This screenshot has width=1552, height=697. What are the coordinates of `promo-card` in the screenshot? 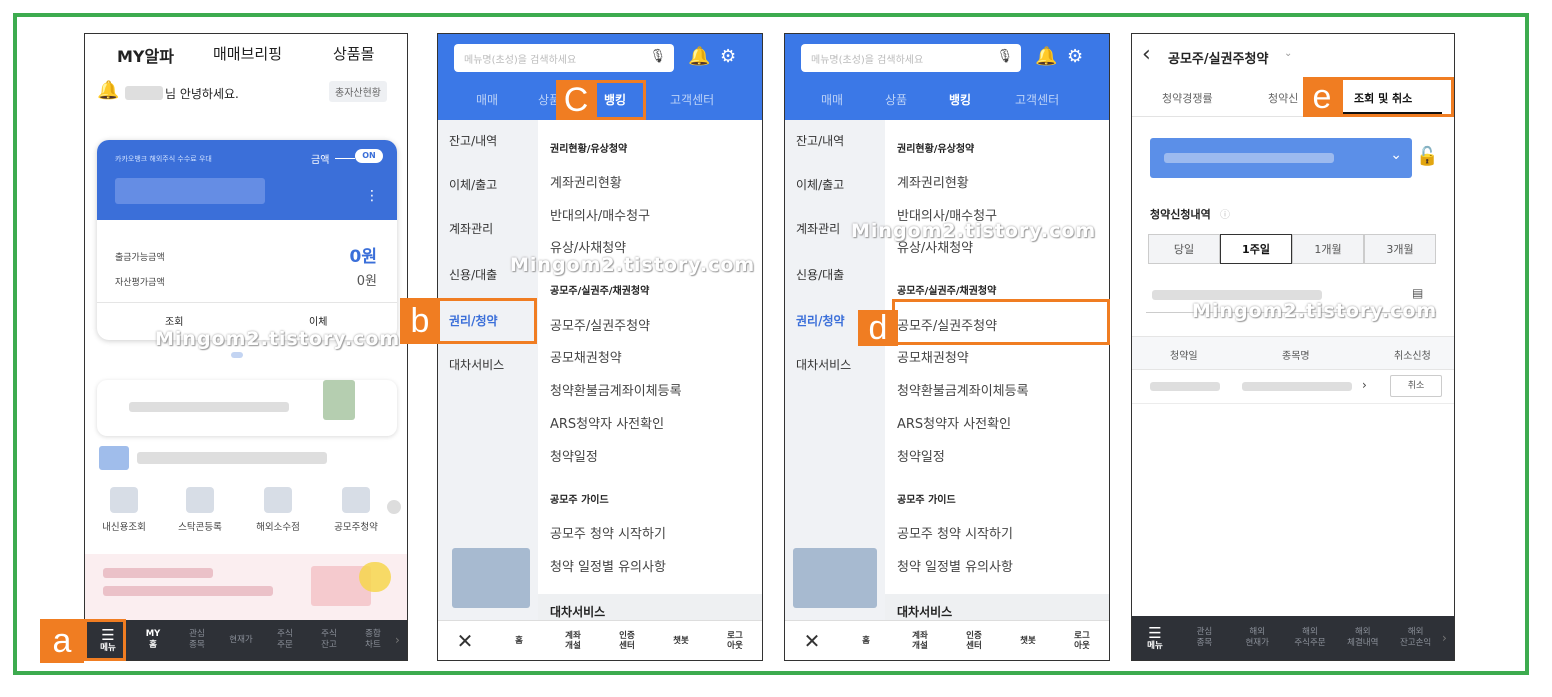 It's located at (247, 408).